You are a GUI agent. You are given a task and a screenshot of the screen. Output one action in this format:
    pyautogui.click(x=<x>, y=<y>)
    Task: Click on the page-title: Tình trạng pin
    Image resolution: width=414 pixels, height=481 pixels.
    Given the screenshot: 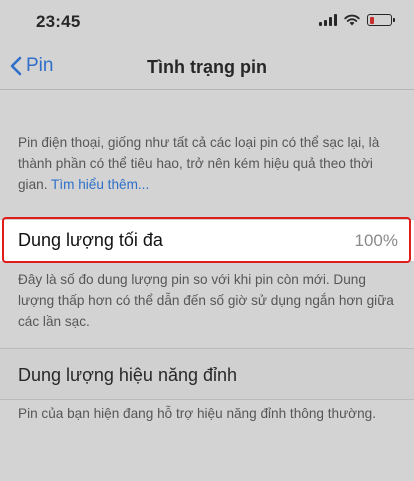 What is the action you would take?
    pyautogui.click(x=207, y=67)
    